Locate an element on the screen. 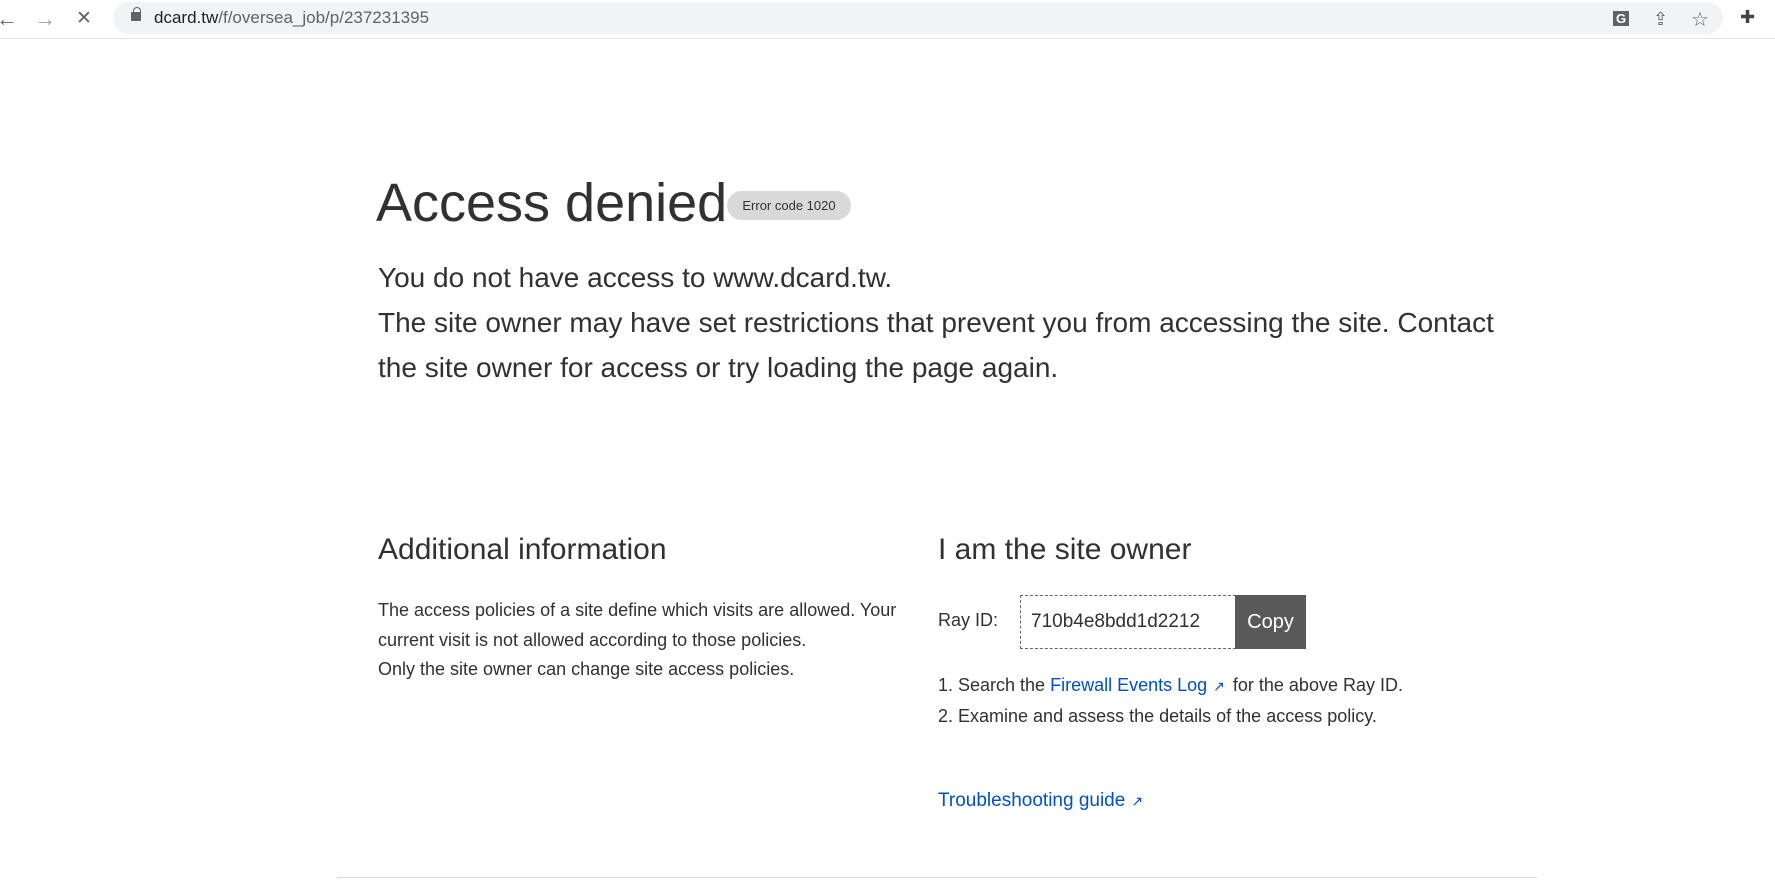 Image resolution: width=1775 pixels, height=888 pixels. error-code-badge: Error code 1020 is located at coordinates (789, 205).